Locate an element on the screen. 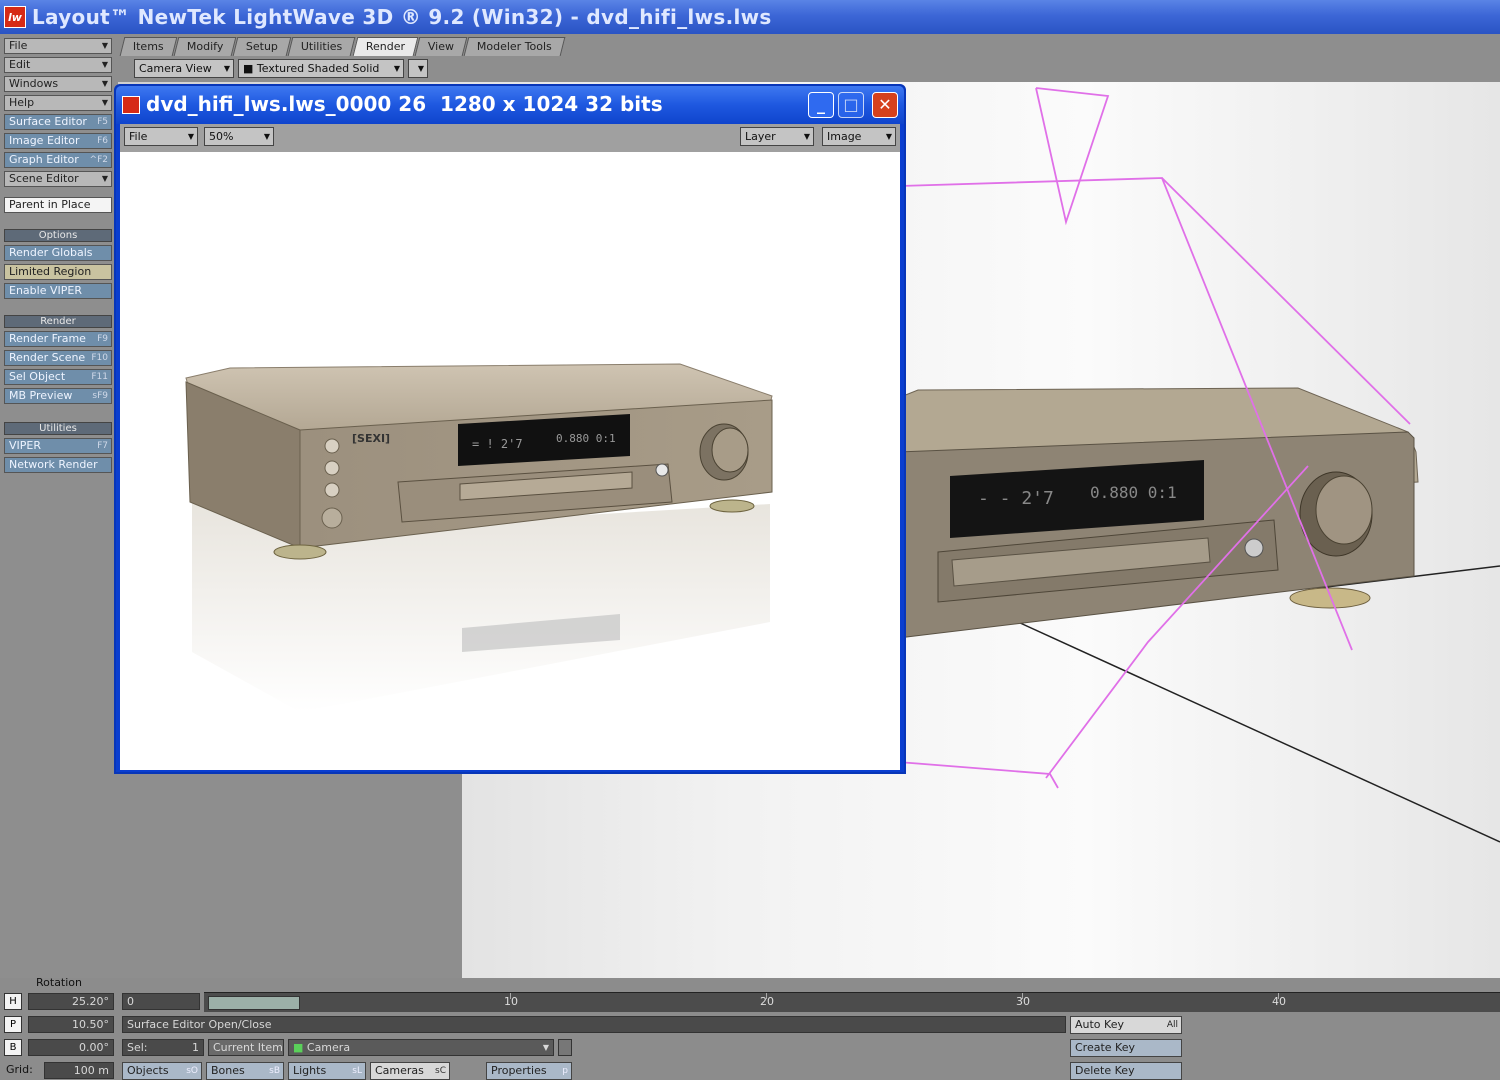 This screenshot has height=1080, width=1500. lights-label: Lights is located at coordinates (310, 1070).